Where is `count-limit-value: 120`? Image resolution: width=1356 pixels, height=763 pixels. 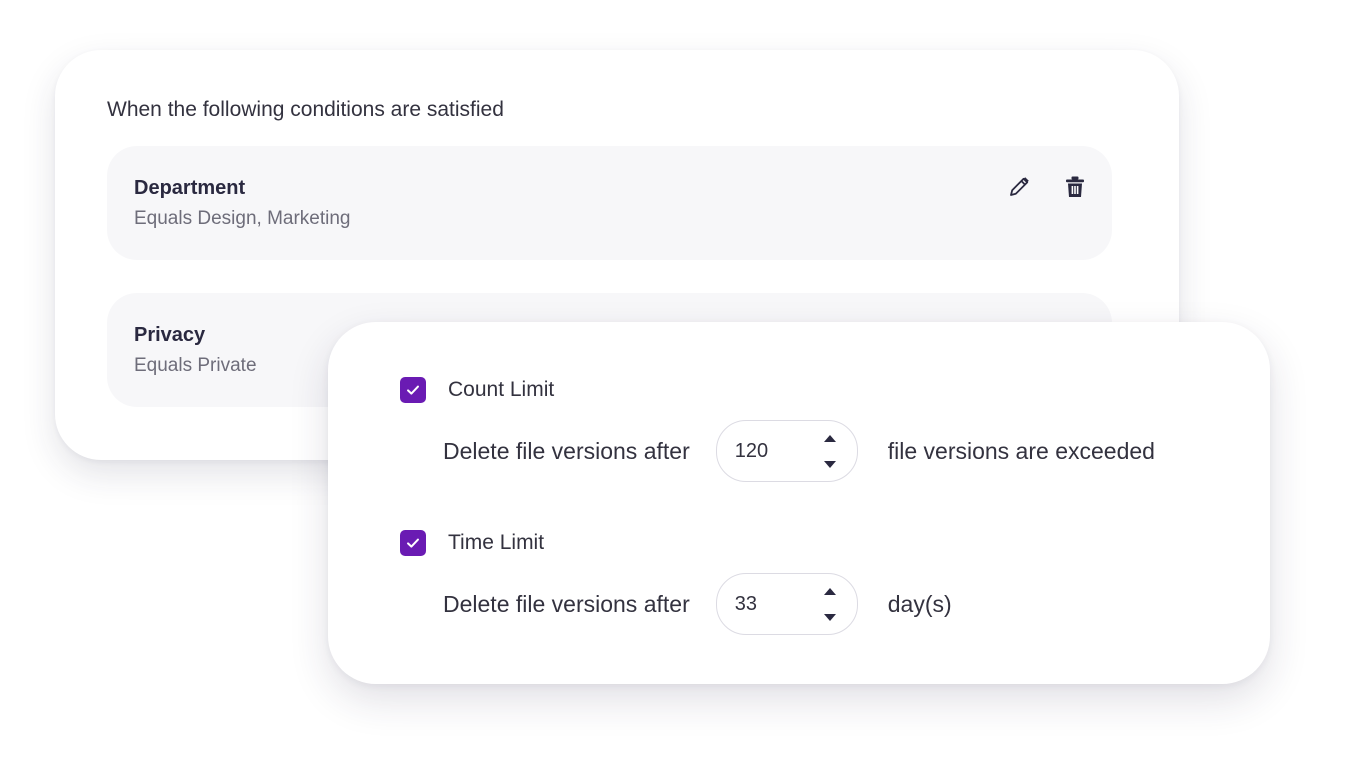 count-limit-value: 120 is located at coordinates (751, 451).